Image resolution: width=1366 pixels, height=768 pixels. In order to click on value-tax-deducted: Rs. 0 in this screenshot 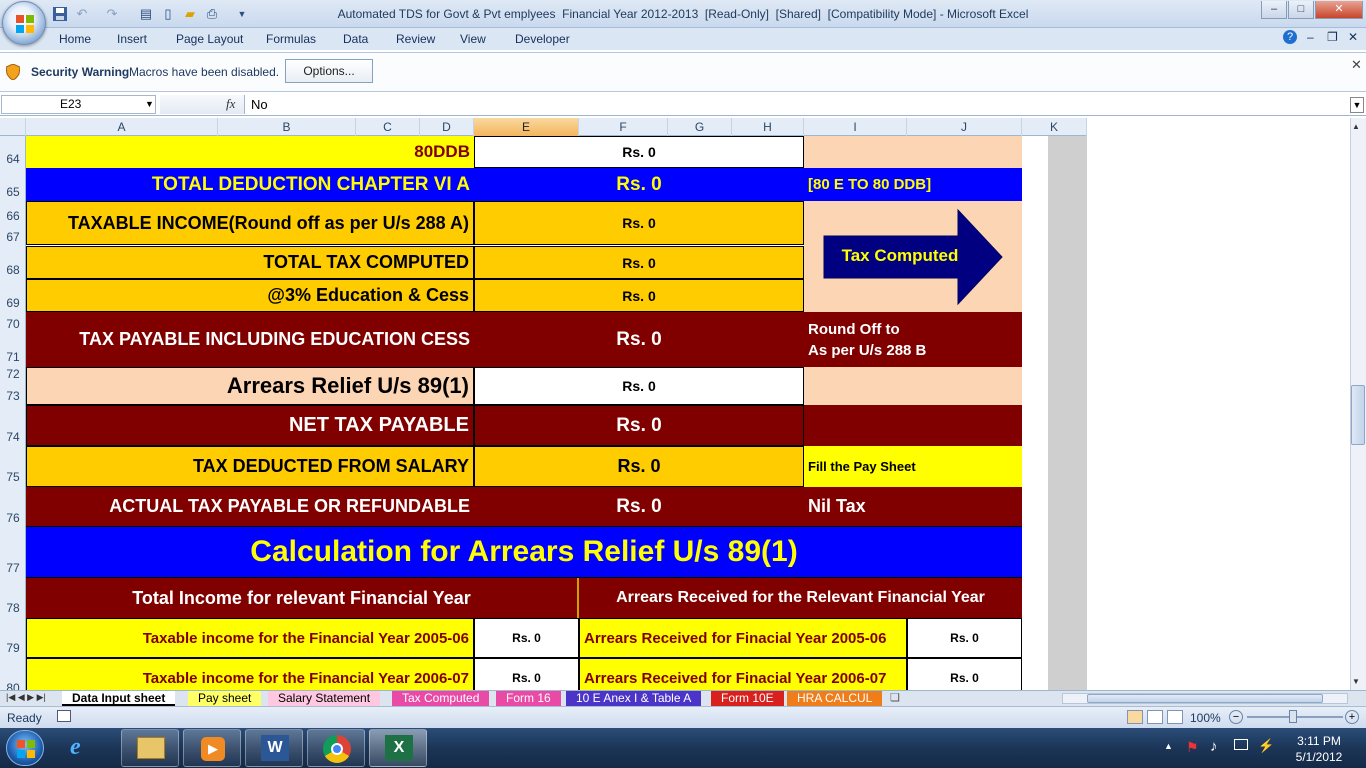, I will do `click(639, 466)`.